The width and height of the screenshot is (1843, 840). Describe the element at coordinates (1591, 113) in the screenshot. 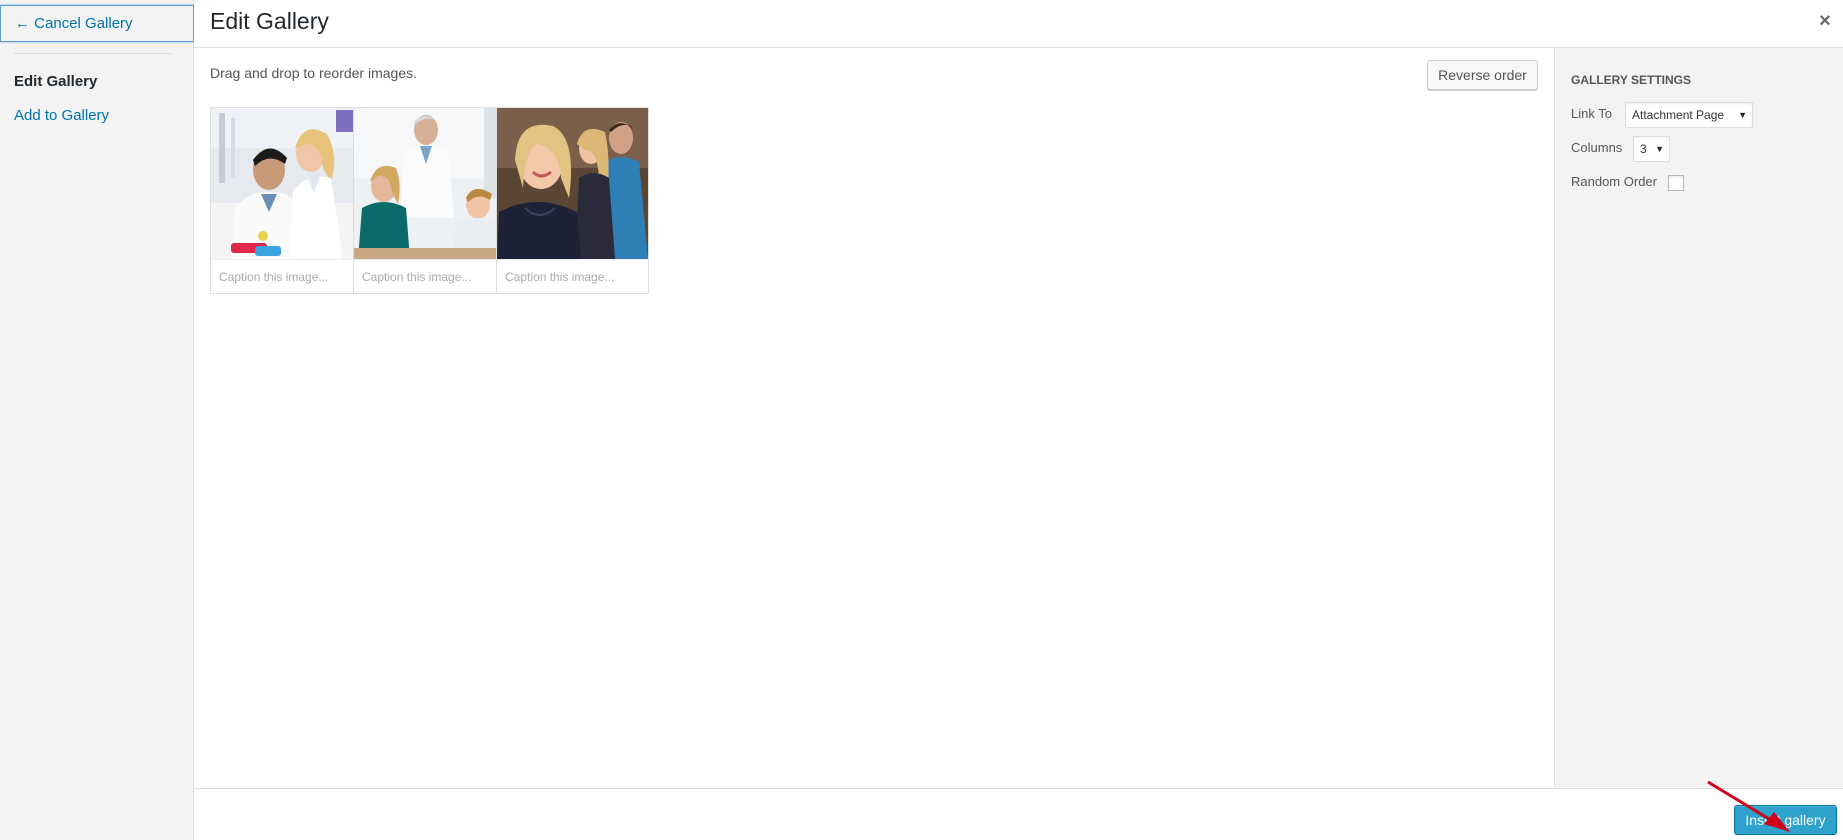

I see `link-to-label: Link To` at that location.